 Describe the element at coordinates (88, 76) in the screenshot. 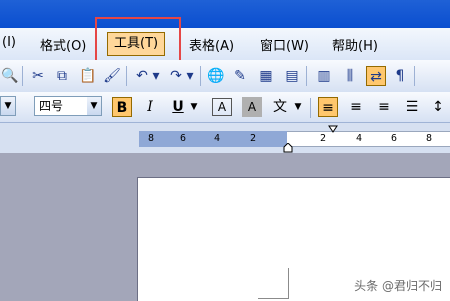

I see `paste-icon: 📋` at that location.